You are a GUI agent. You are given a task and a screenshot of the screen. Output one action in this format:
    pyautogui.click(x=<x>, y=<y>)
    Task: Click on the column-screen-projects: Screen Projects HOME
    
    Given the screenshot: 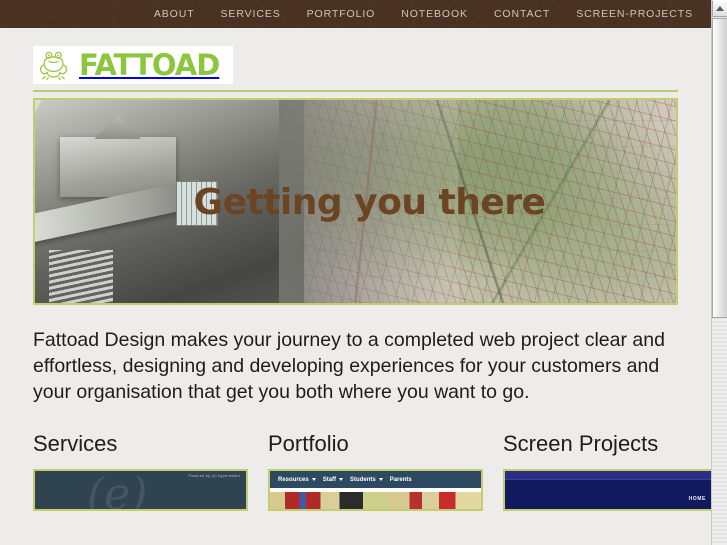 What is the action you would take?
    pyautogui.click(x=610, y=471)
    